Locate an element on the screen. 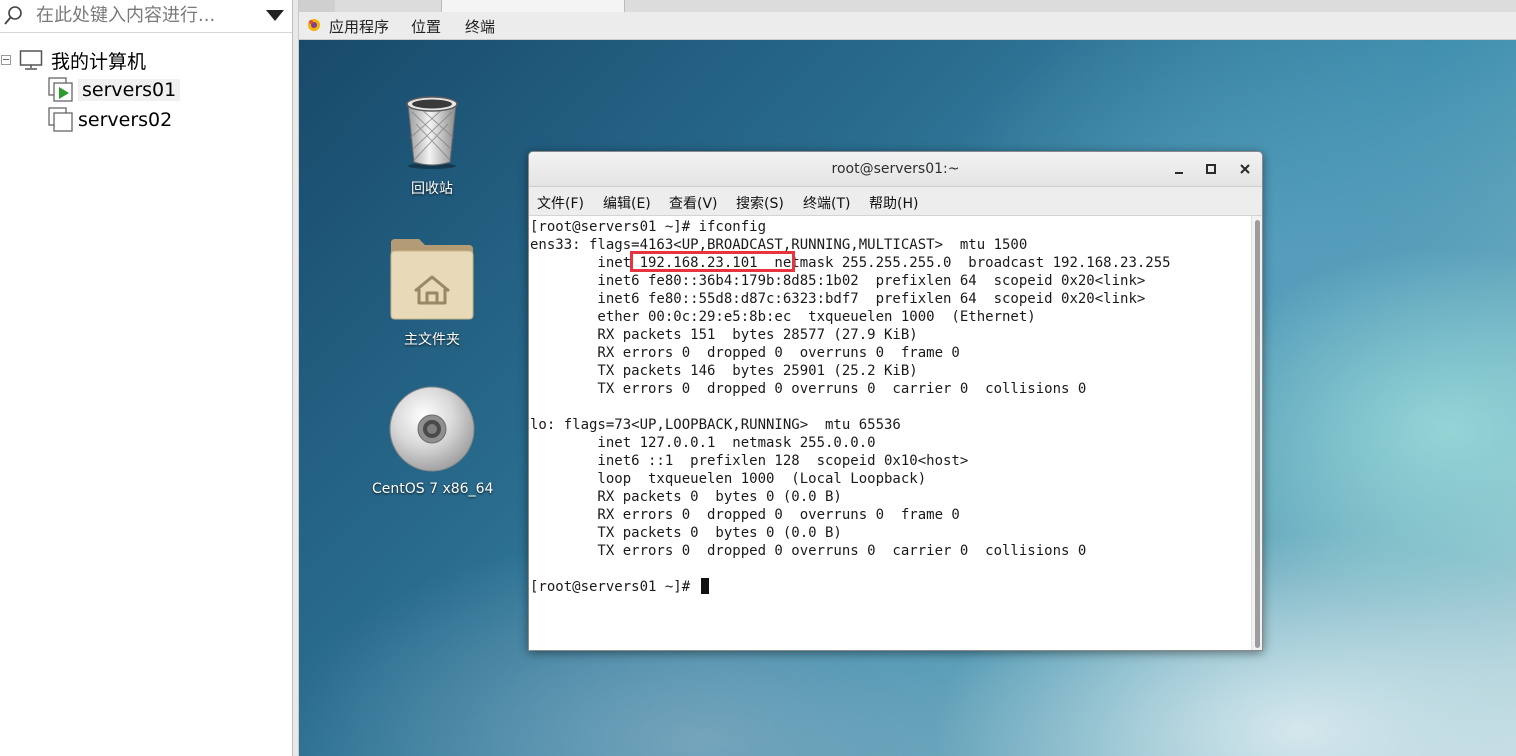  vm-running-icon is located at coordinates (60, 89).